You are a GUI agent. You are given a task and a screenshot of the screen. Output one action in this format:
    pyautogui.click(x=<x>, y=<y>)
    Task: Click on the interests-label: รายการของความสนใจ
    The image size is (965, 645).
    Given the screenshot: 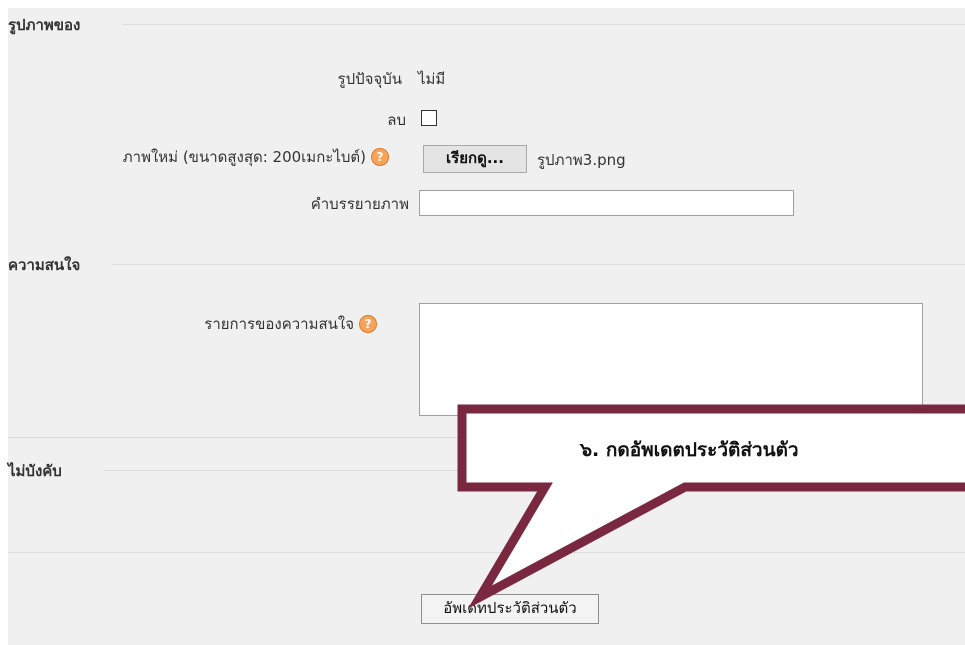 What is the action you would take?
    pyautogui.click(x=279, y=324)
    